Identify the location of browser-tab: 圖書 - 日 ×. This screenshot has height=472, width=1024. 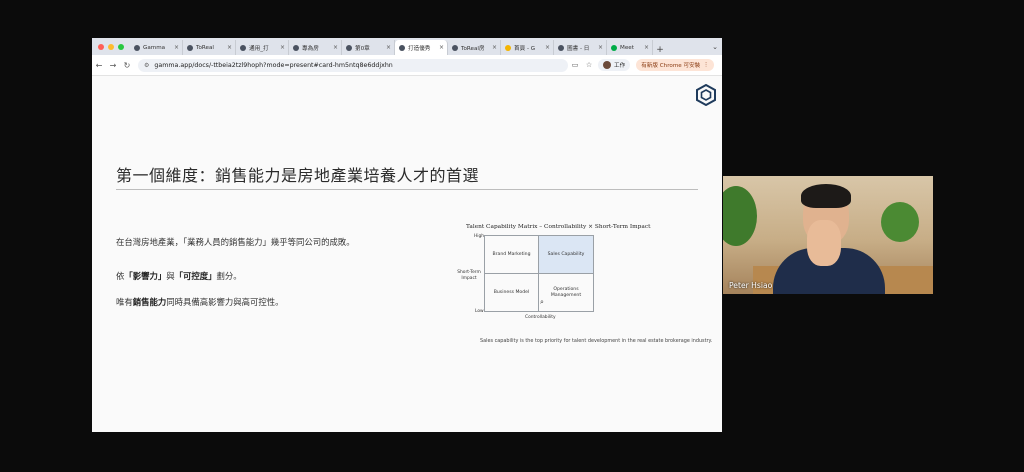
(580, 47).